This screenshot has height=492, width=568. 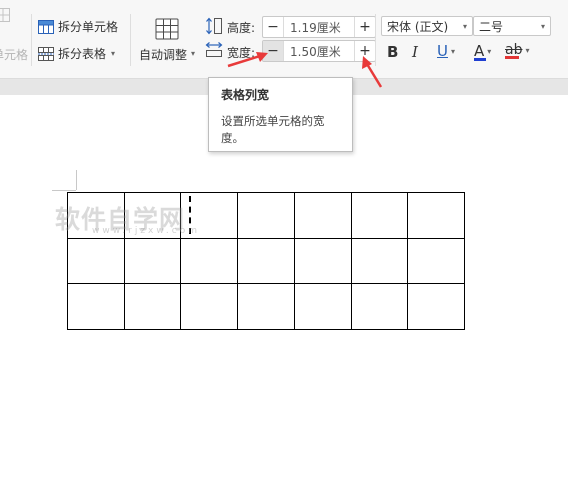 I want to click on arrow-to-increment, so click(x=372, y=72).